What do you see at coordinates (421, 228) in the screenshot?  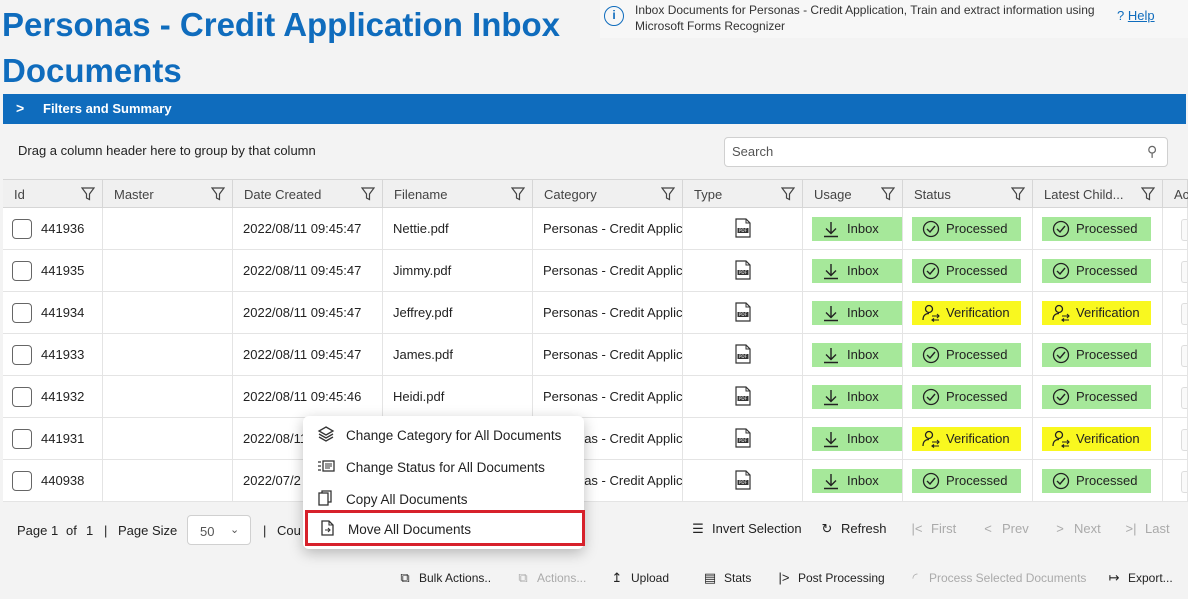 I see `cell-filename: Nettie.pdf` at bounding box center [421, 228].